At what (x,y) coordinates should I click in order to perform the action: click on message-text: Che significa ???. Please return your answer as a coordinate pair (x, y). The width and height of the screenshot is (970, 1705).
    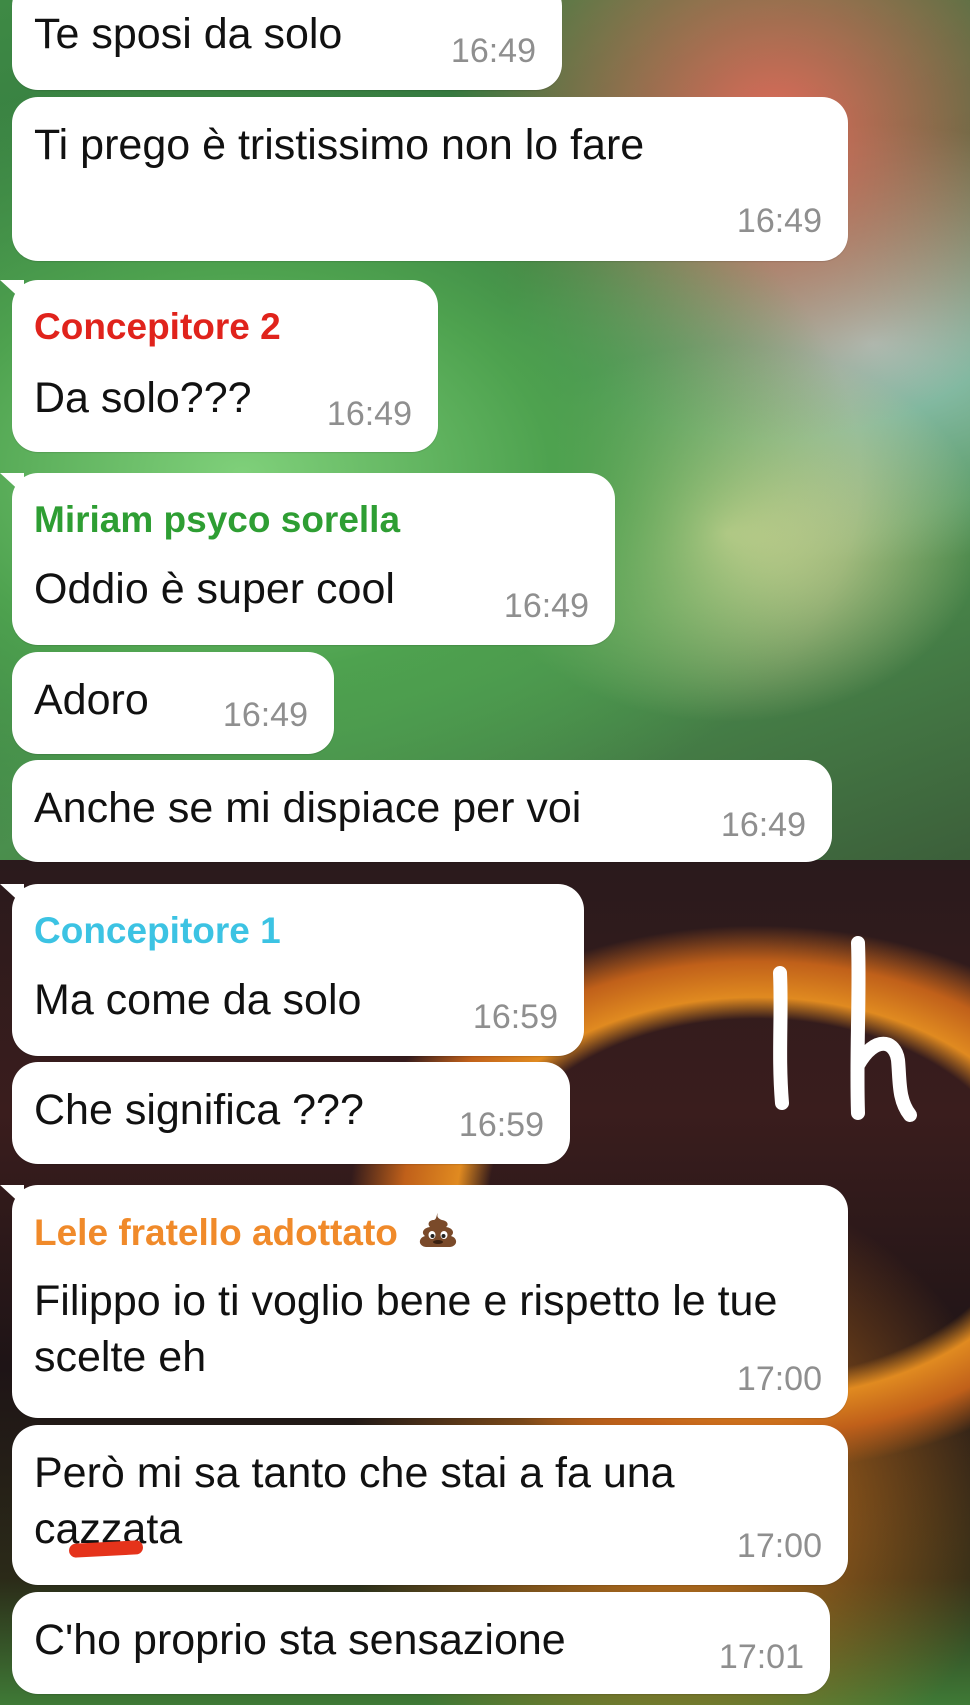
    Looking at the image, I should click on (199, 1110).